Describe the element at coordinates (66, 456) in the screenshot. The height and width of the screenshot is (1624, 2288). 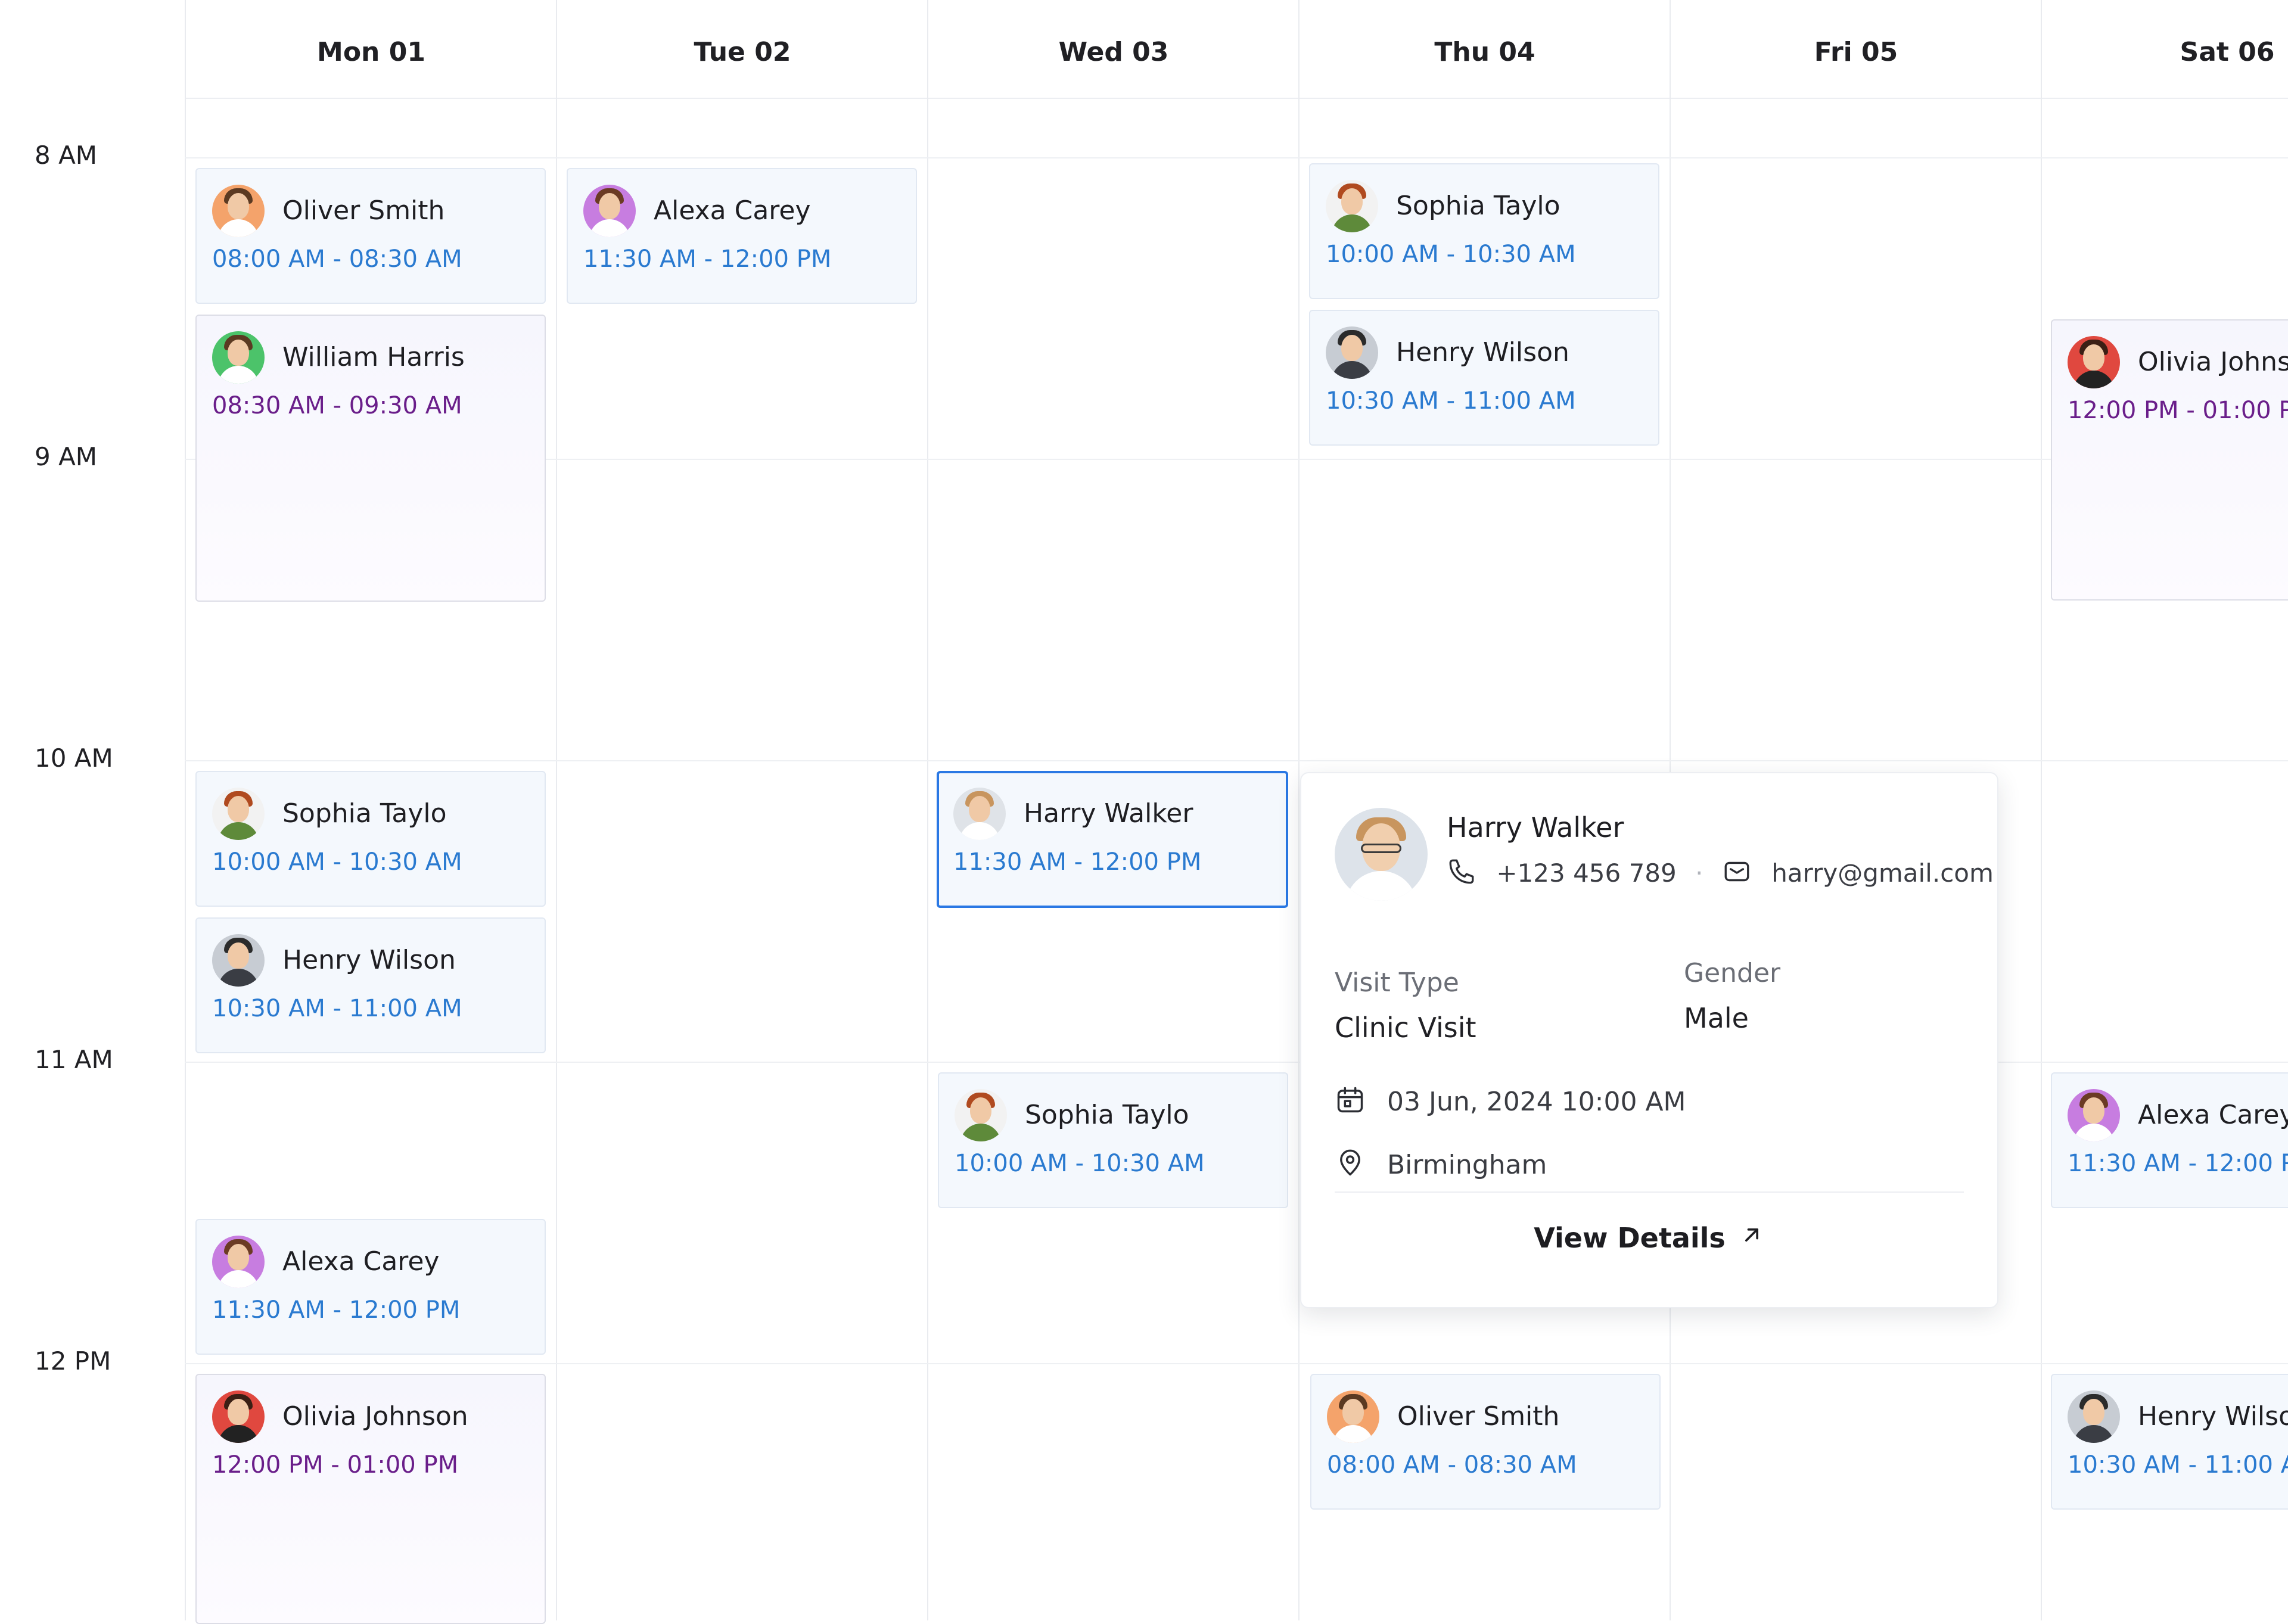
I see `time-label-9am: 9 AM` at that location.